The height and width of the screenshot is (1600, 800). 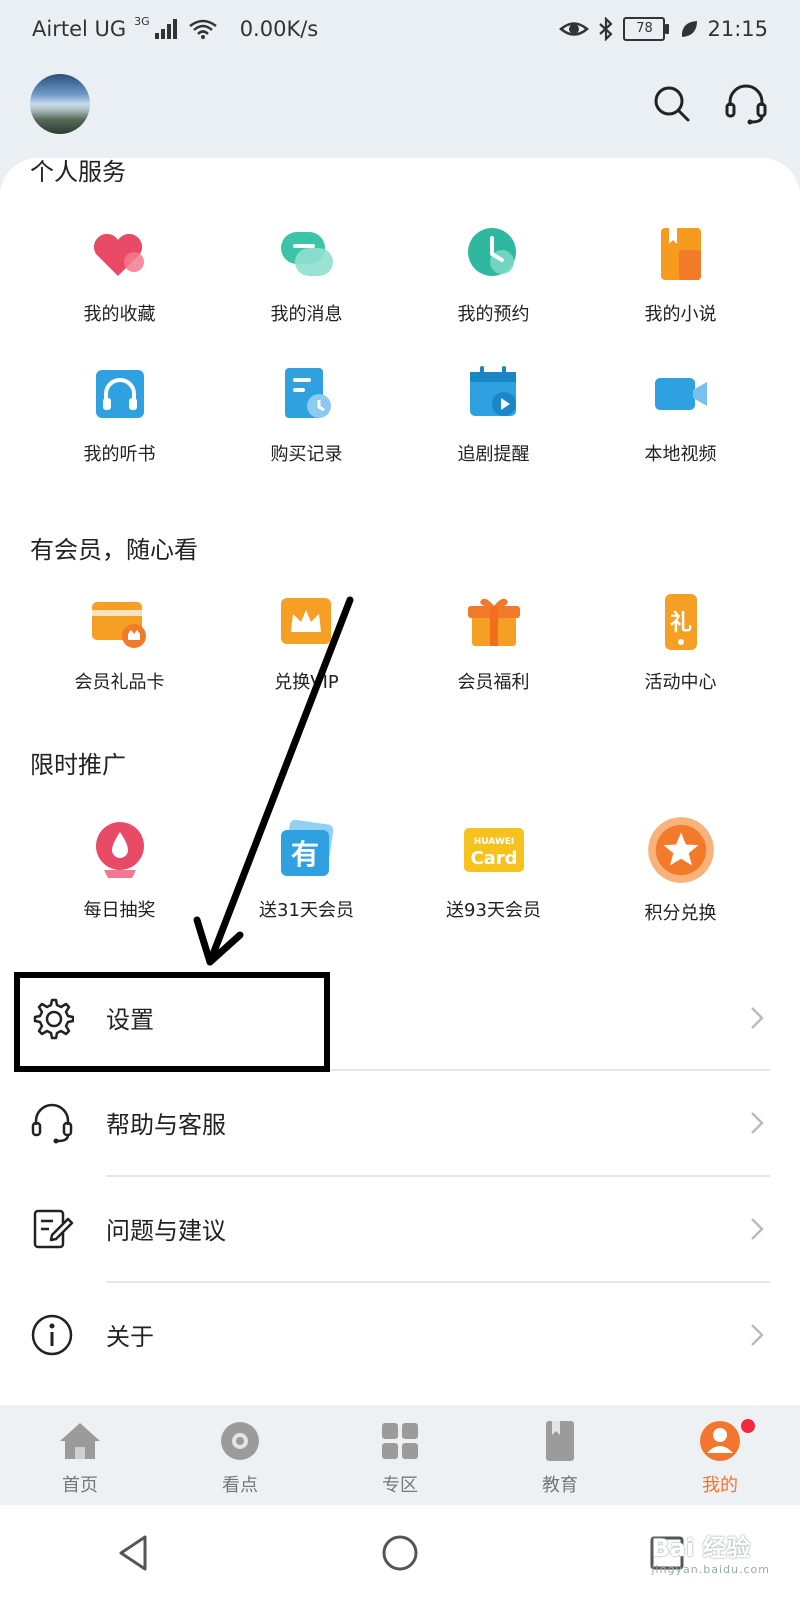 I want to click on top-bar, so click(x=400, y=108).